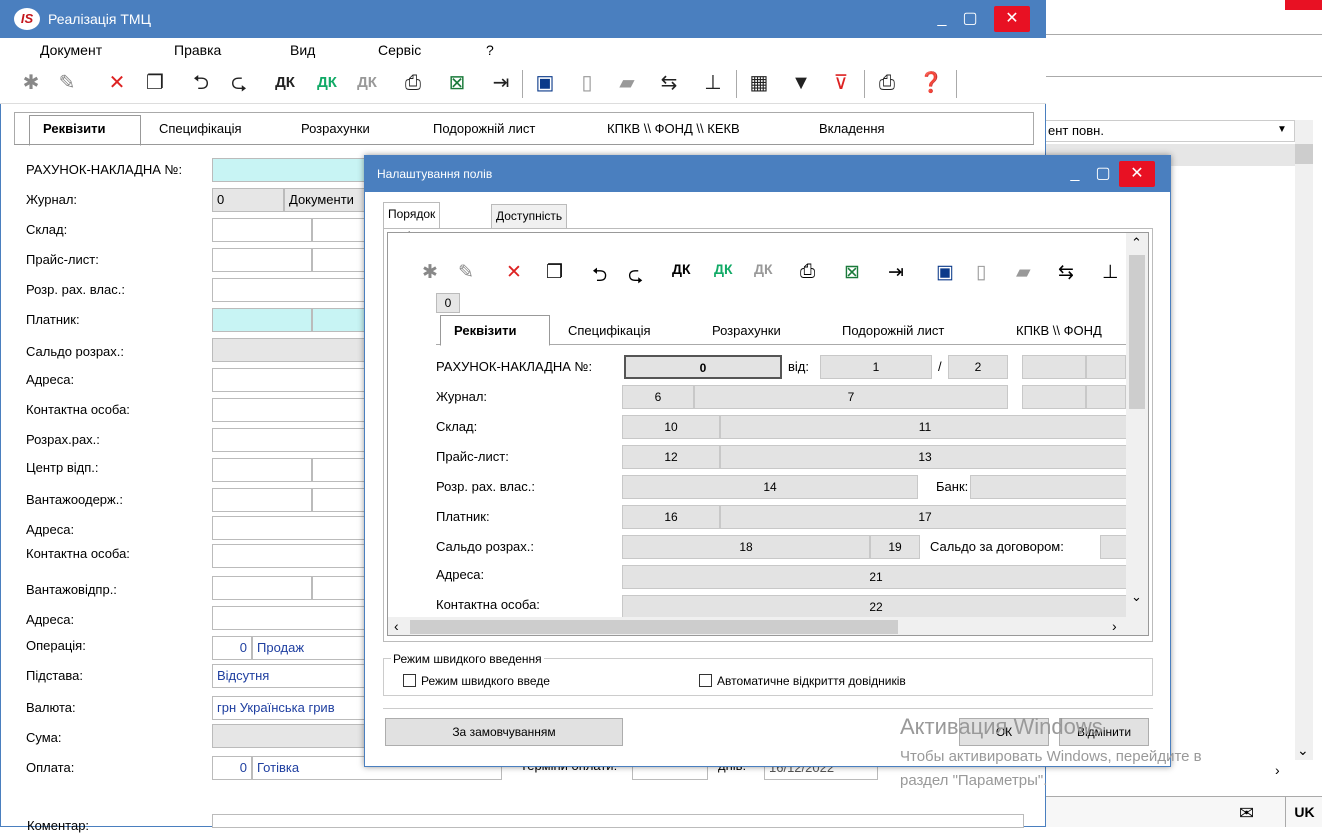  What do you see at coordinates (292, 170) in the screenshot?
I see `invoice-number-field` at bounding box center [292, 170].